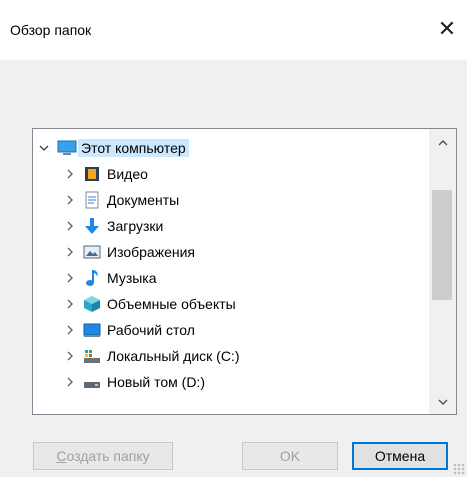 The height and width of the screenshot is (477, 467). What do you see at coordinates (92, 382) in the screenshot?
I see `drive-icon` at bounding box center [92, 382].